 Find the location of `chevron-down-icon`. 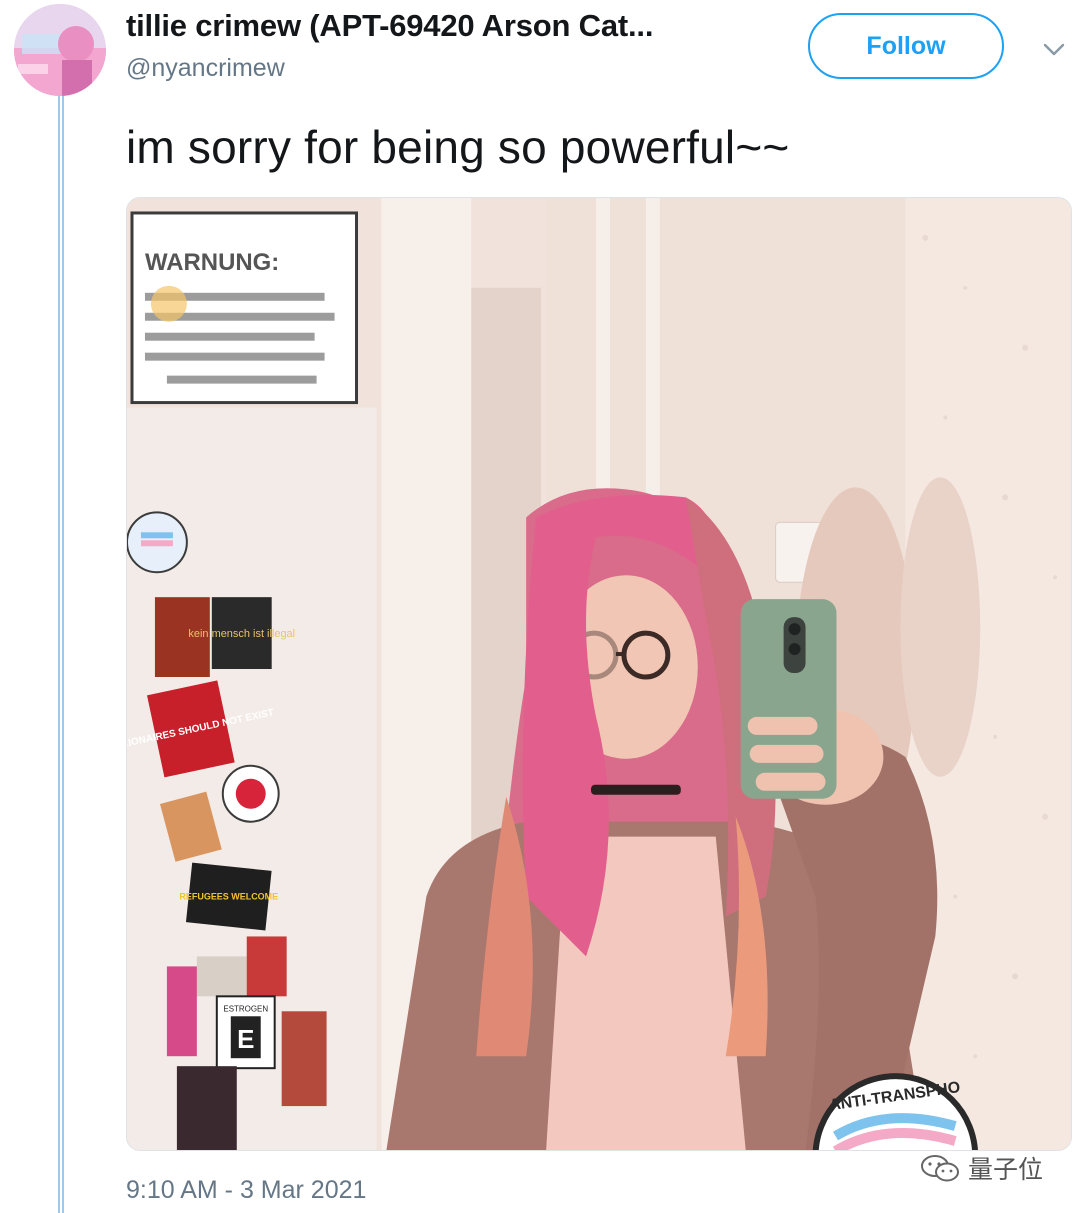

chevron-down-icon is located at coordinates (1054, 49).